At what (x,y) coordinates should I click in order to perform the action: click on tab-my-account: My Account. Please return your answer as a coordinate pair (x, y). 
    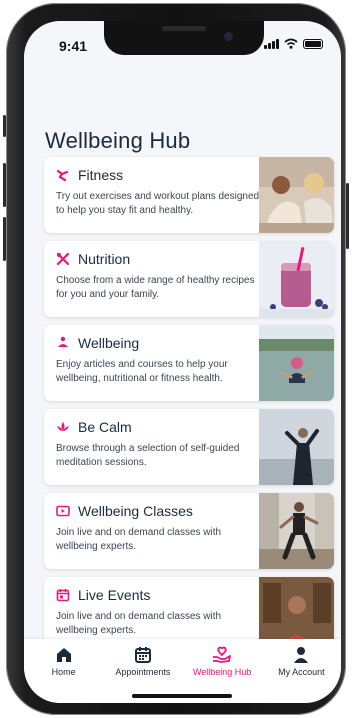
    Looking at the image, I should click on (301, 671).